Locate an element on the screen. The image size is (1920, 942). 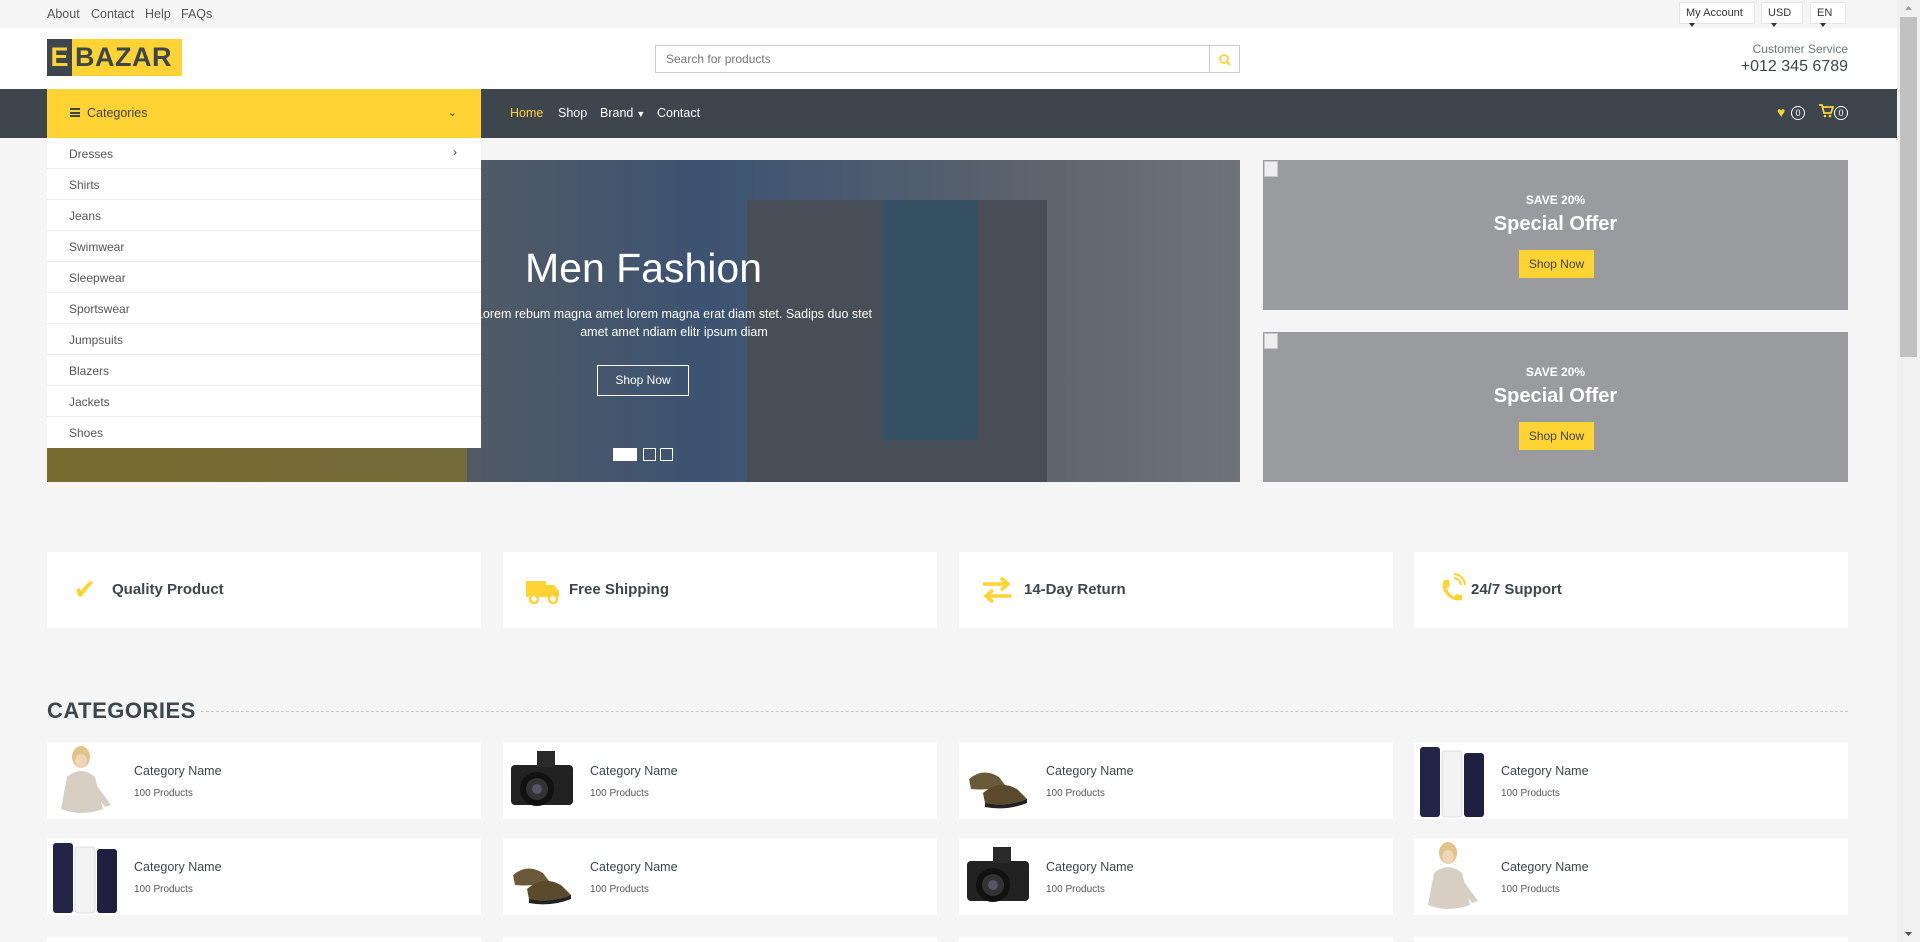
faqs-link: FAQs is located at coordinates (196, 14).